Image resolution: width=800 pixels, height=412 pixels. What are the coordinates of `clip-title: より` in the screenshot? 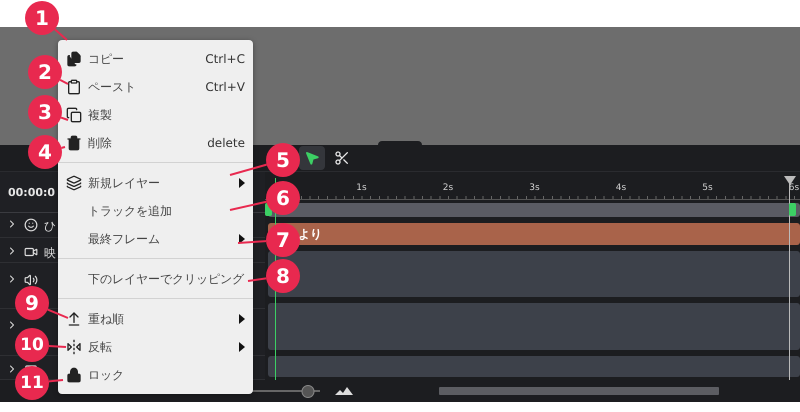 It's located at (310, 234).